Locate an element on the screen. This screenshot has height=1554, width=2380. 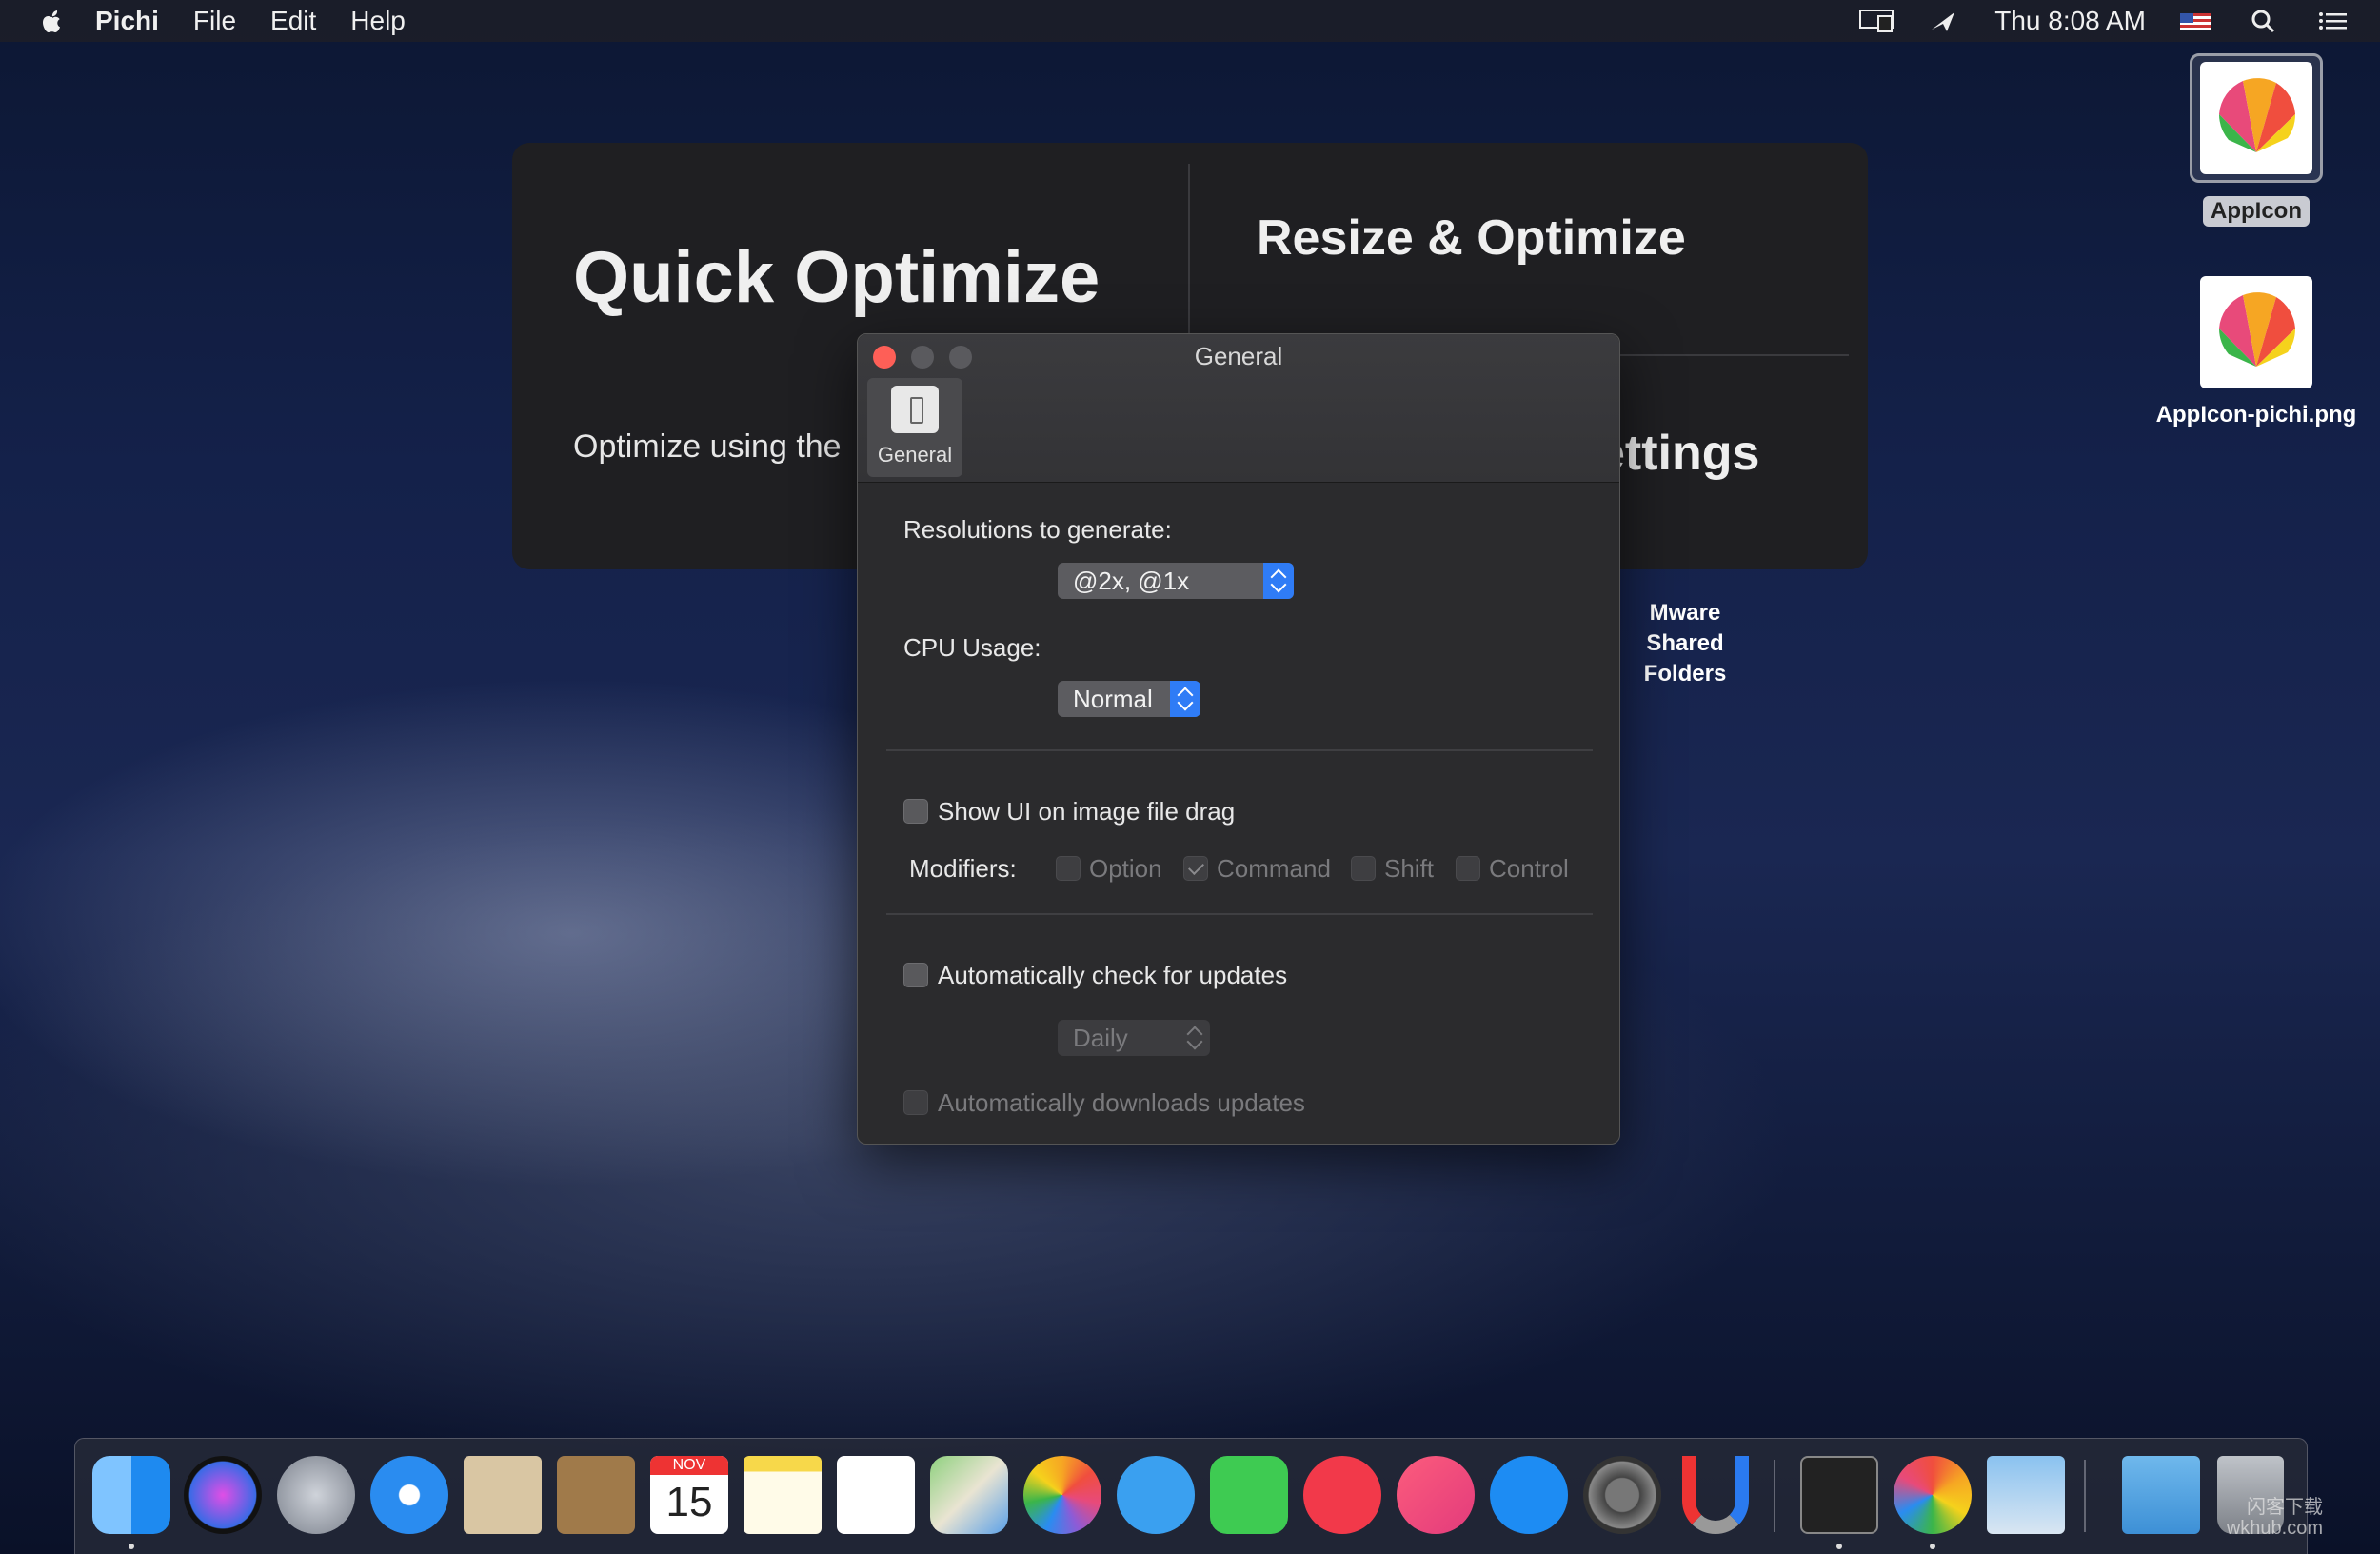
contacts-icon is located at coordinates (596, 1495).